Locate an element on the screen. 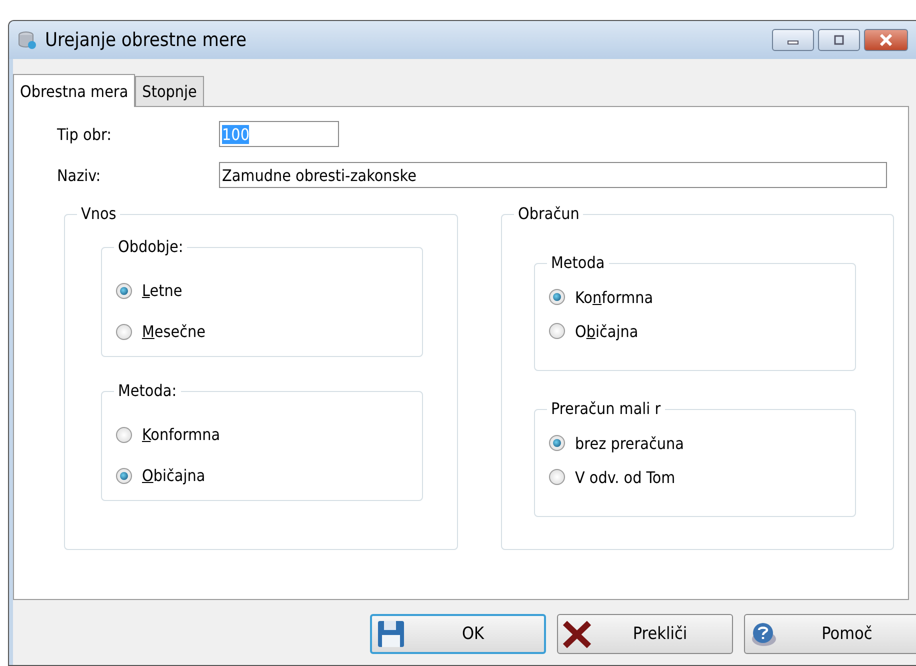 This screenshot has height=666, width=916. help-button: Pomoč is located at coordinates (830, 634).